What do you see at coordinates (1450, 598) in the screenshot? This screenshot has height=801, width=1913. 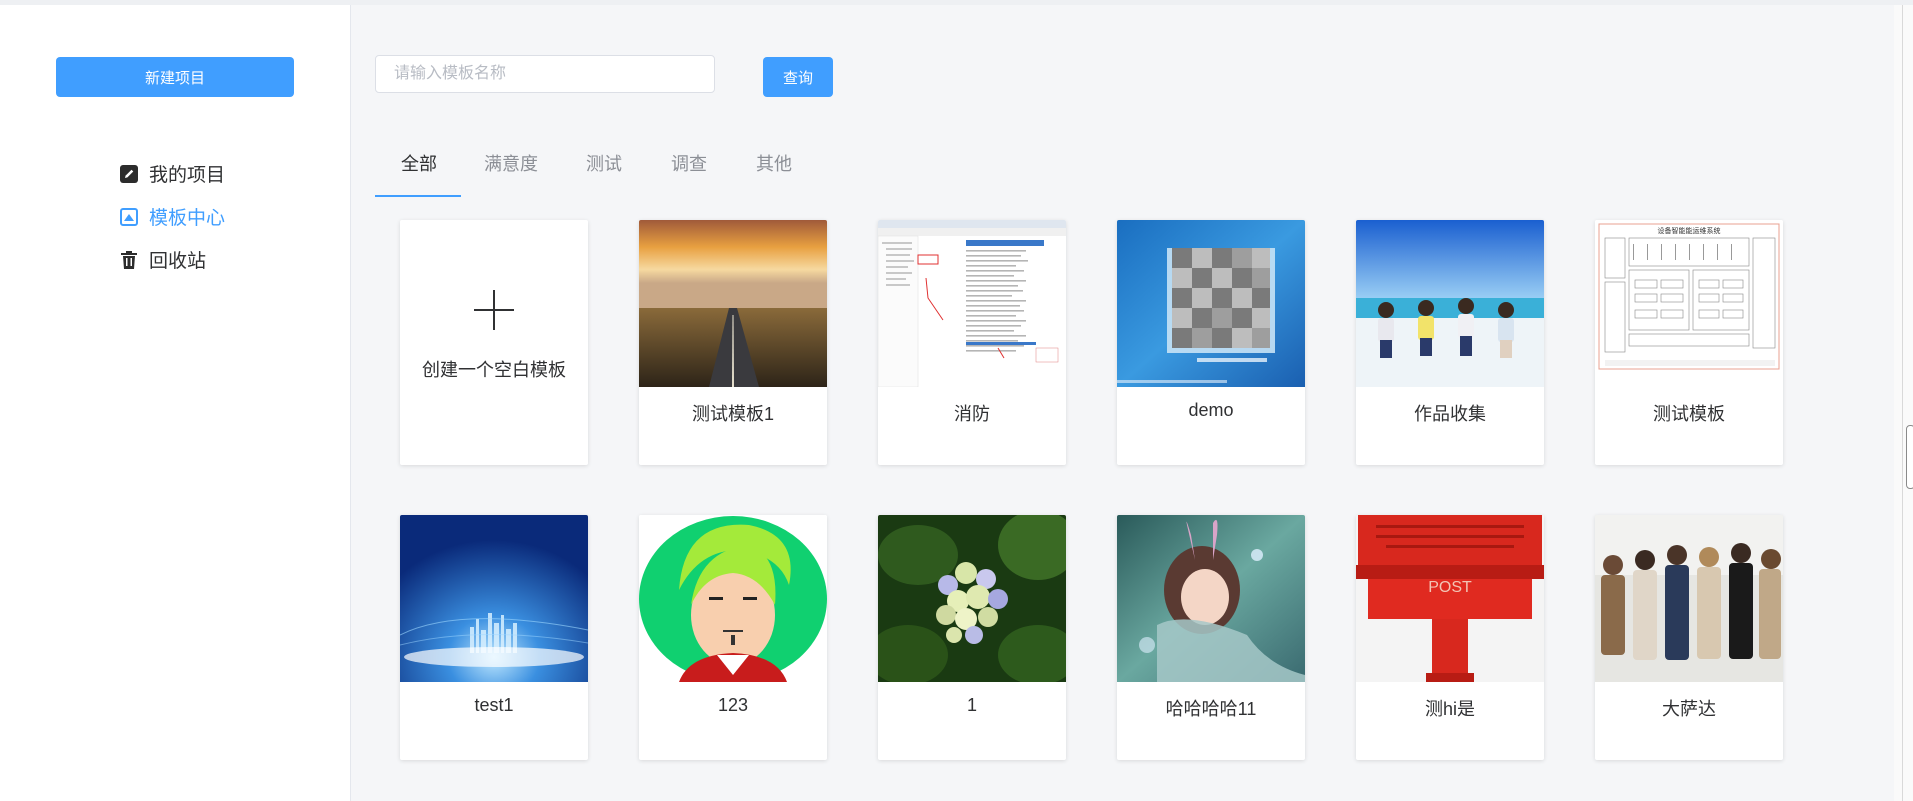 I see `post-box-image: POST` at bounding box center [1450, 598].